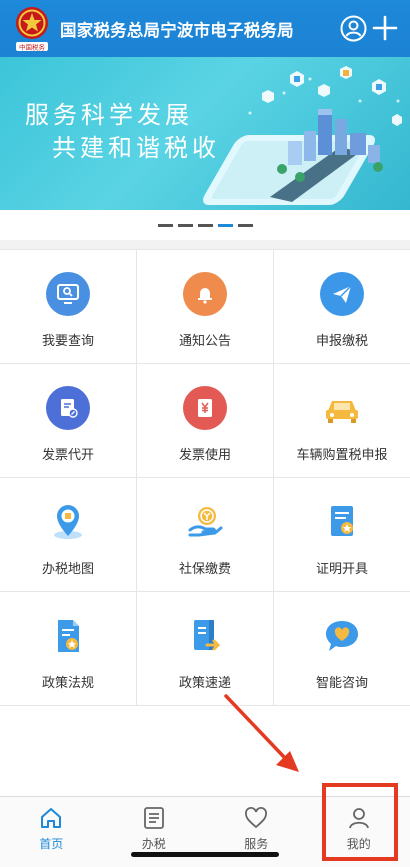 The width and height of the screenshot is (410, 867). Describe the element at coordinates (342, 522) in the screenshot. I see `certificate-icon` at that location.